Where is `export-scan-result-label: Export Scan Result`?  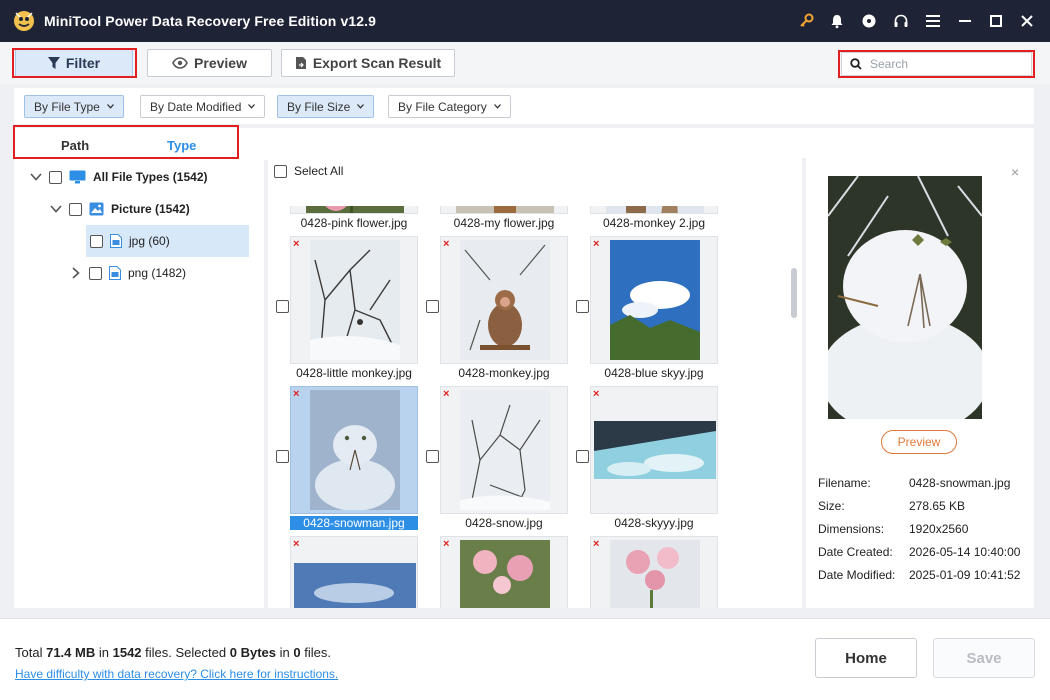 export-scan-result-label: Export Scan Result is located at coordinates (377, 63).